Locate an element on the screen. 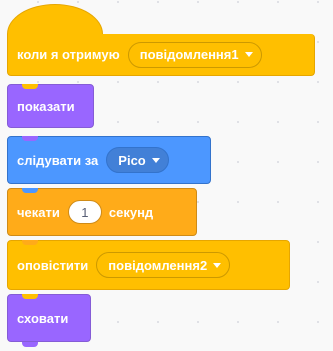 Image resolution: width=333 pixels, height=351 pixels. wait-unit-label: секунд is located at coordinates (131, 212).